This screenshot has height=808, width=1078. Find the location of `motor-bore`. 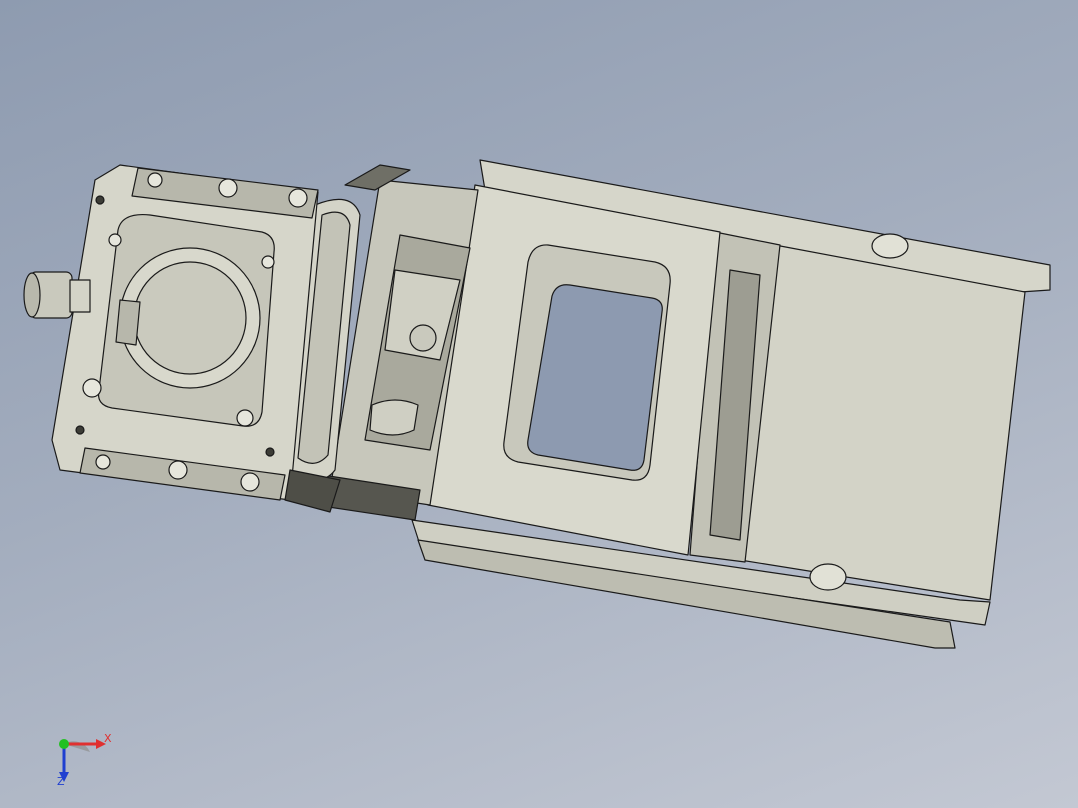

motor-bore is located at coordinates (190, 318).